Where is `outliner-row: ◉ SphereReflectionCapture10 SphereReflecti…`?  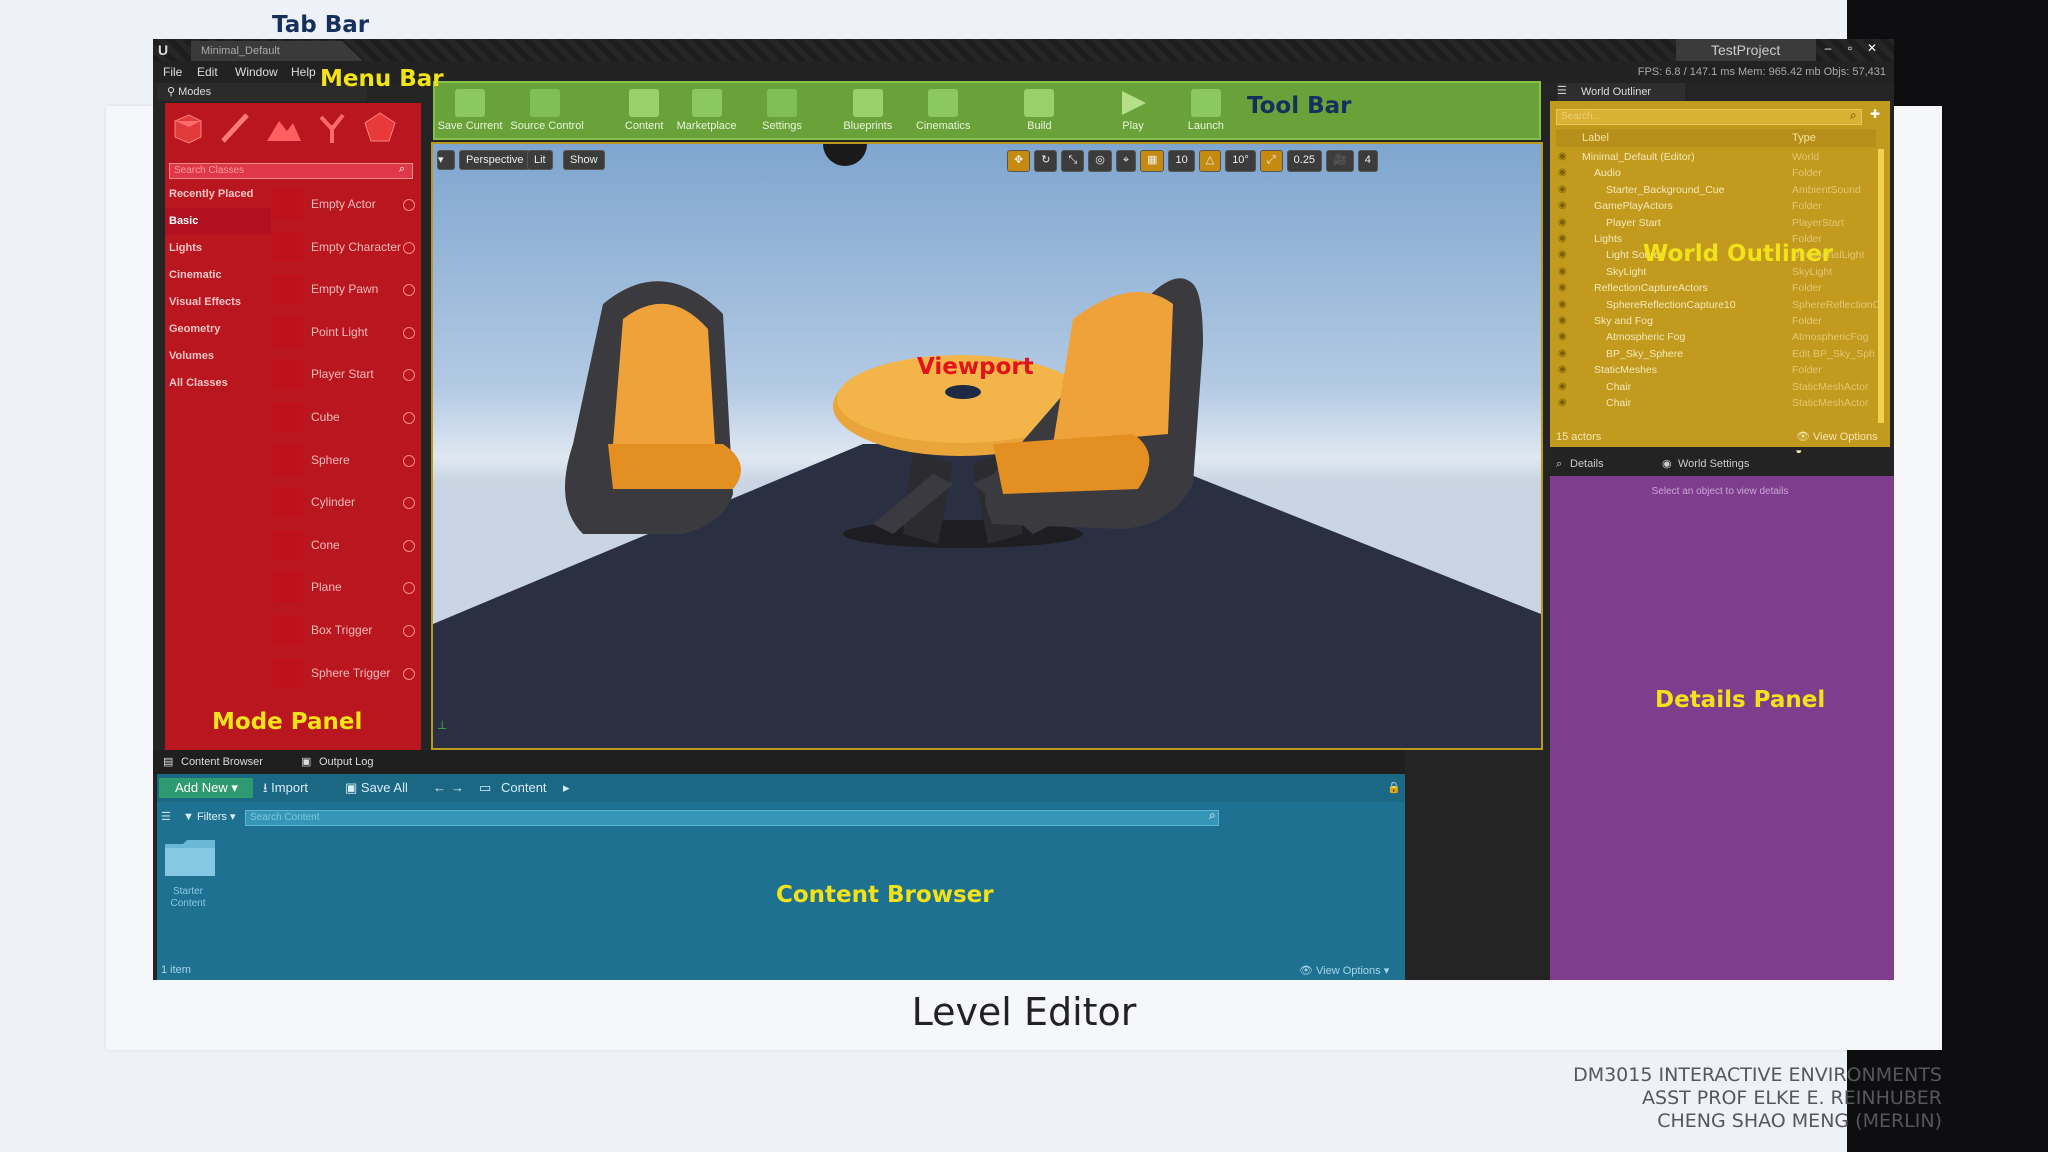
outliner-row: ◉ SphereReflectionCapture10 SphereReflecti… is located at coordinates (1720, 305).